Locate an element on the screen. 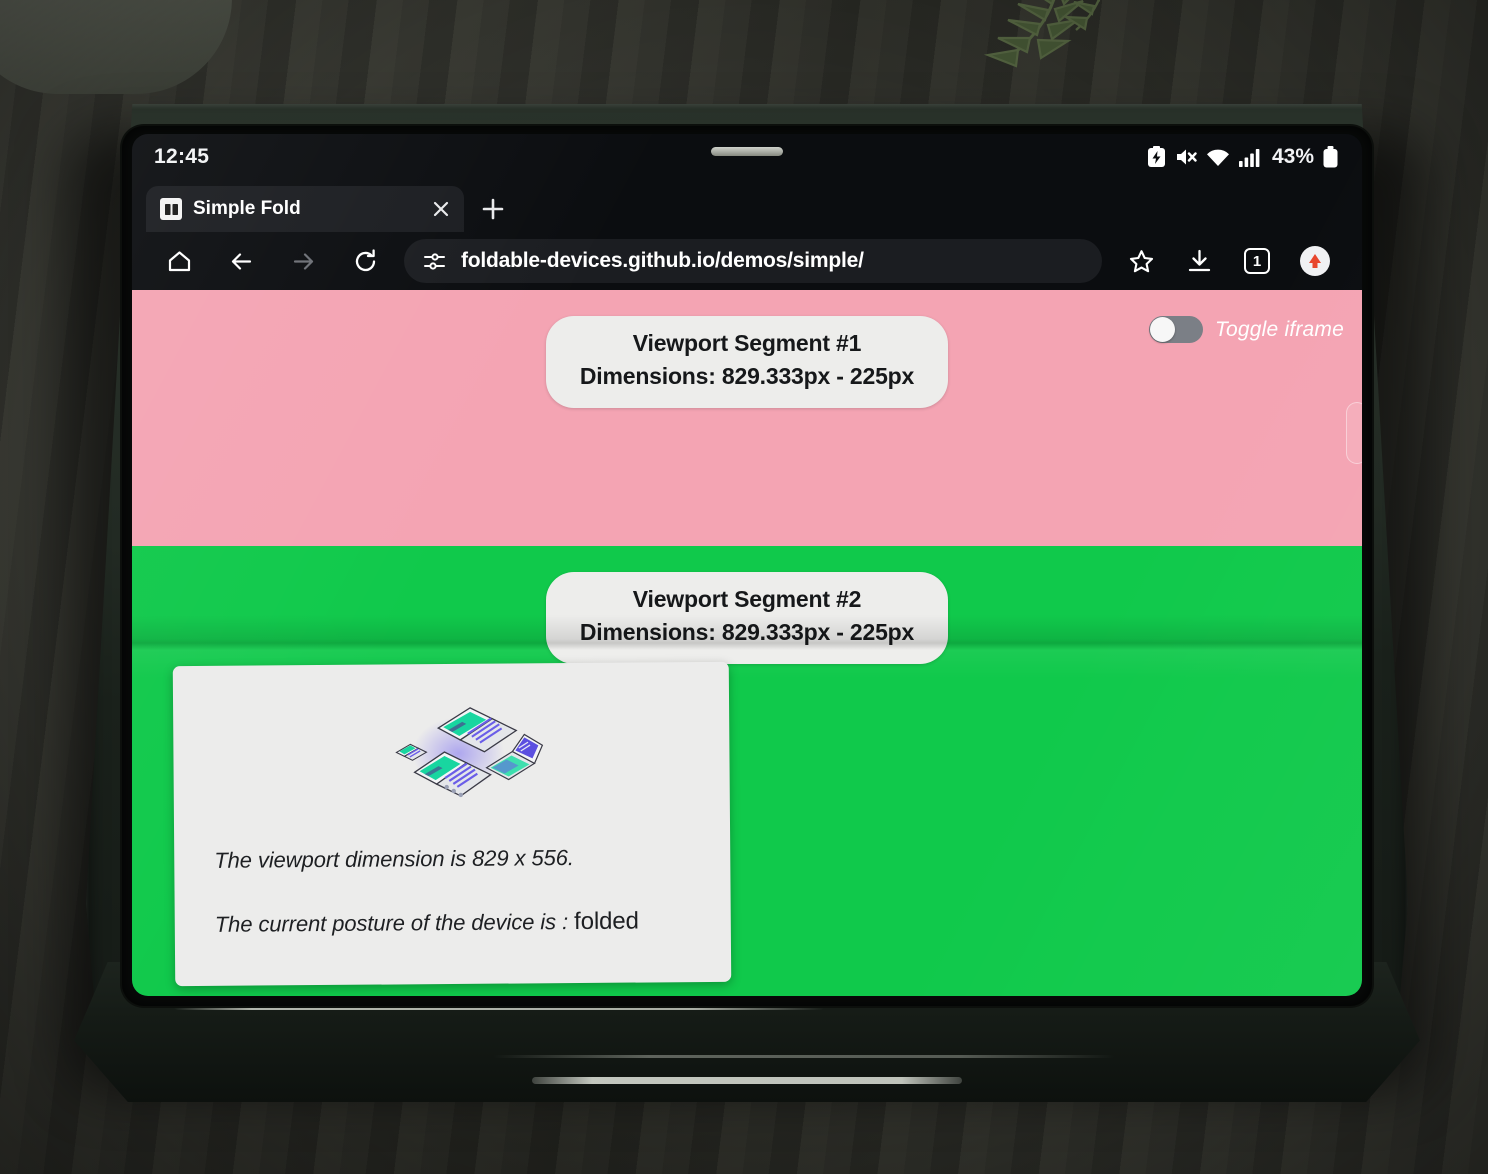  battery-icon is located at coordinates (1330, 157).